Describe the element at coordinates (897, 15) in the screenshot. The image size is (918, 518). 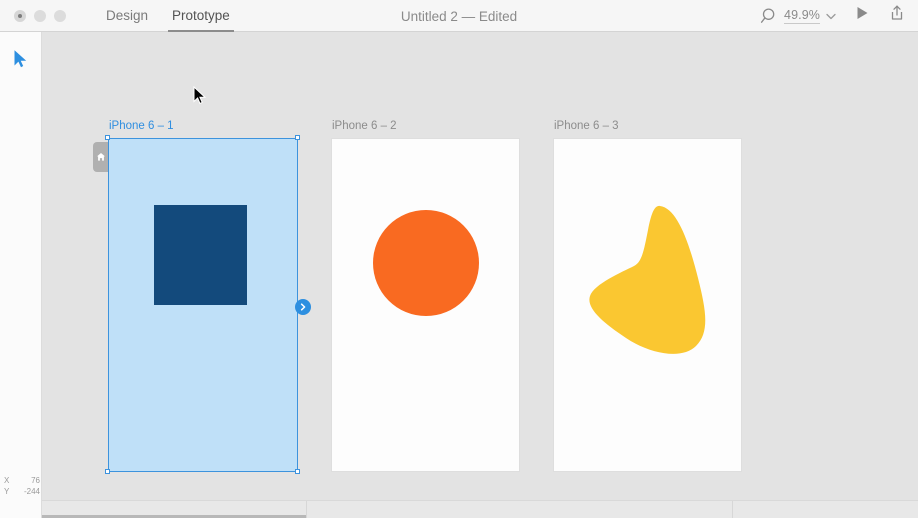
I see `share-icon` at that location.